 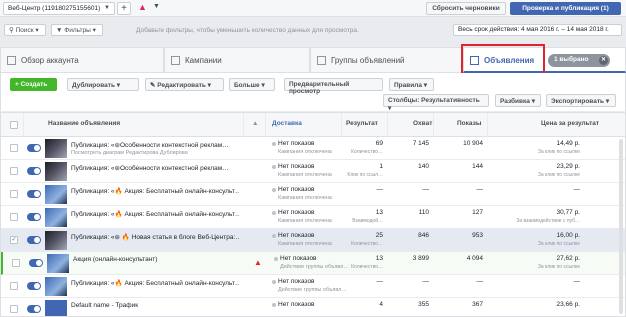 What do you see at coordinates (422, 123) in the screenshot?
I see `header-reach: Охват` at bounding box center [422, 123].